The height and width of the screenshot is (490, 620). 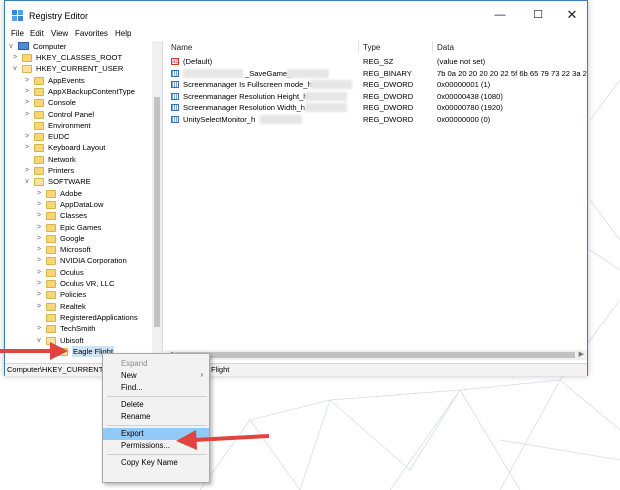 I want to click on tree-item: > TechSmith, so click(x=79, y=328).